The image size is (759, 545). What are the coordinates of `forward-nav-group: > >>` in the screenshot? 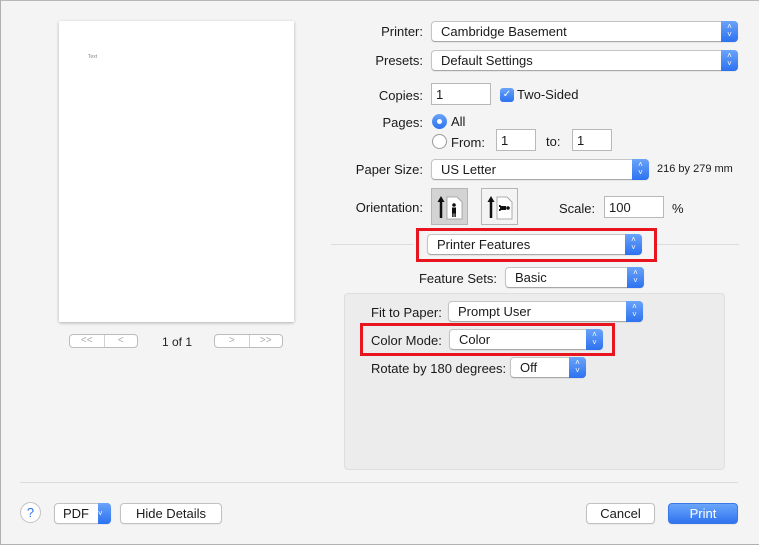 It's located at (248, 341).